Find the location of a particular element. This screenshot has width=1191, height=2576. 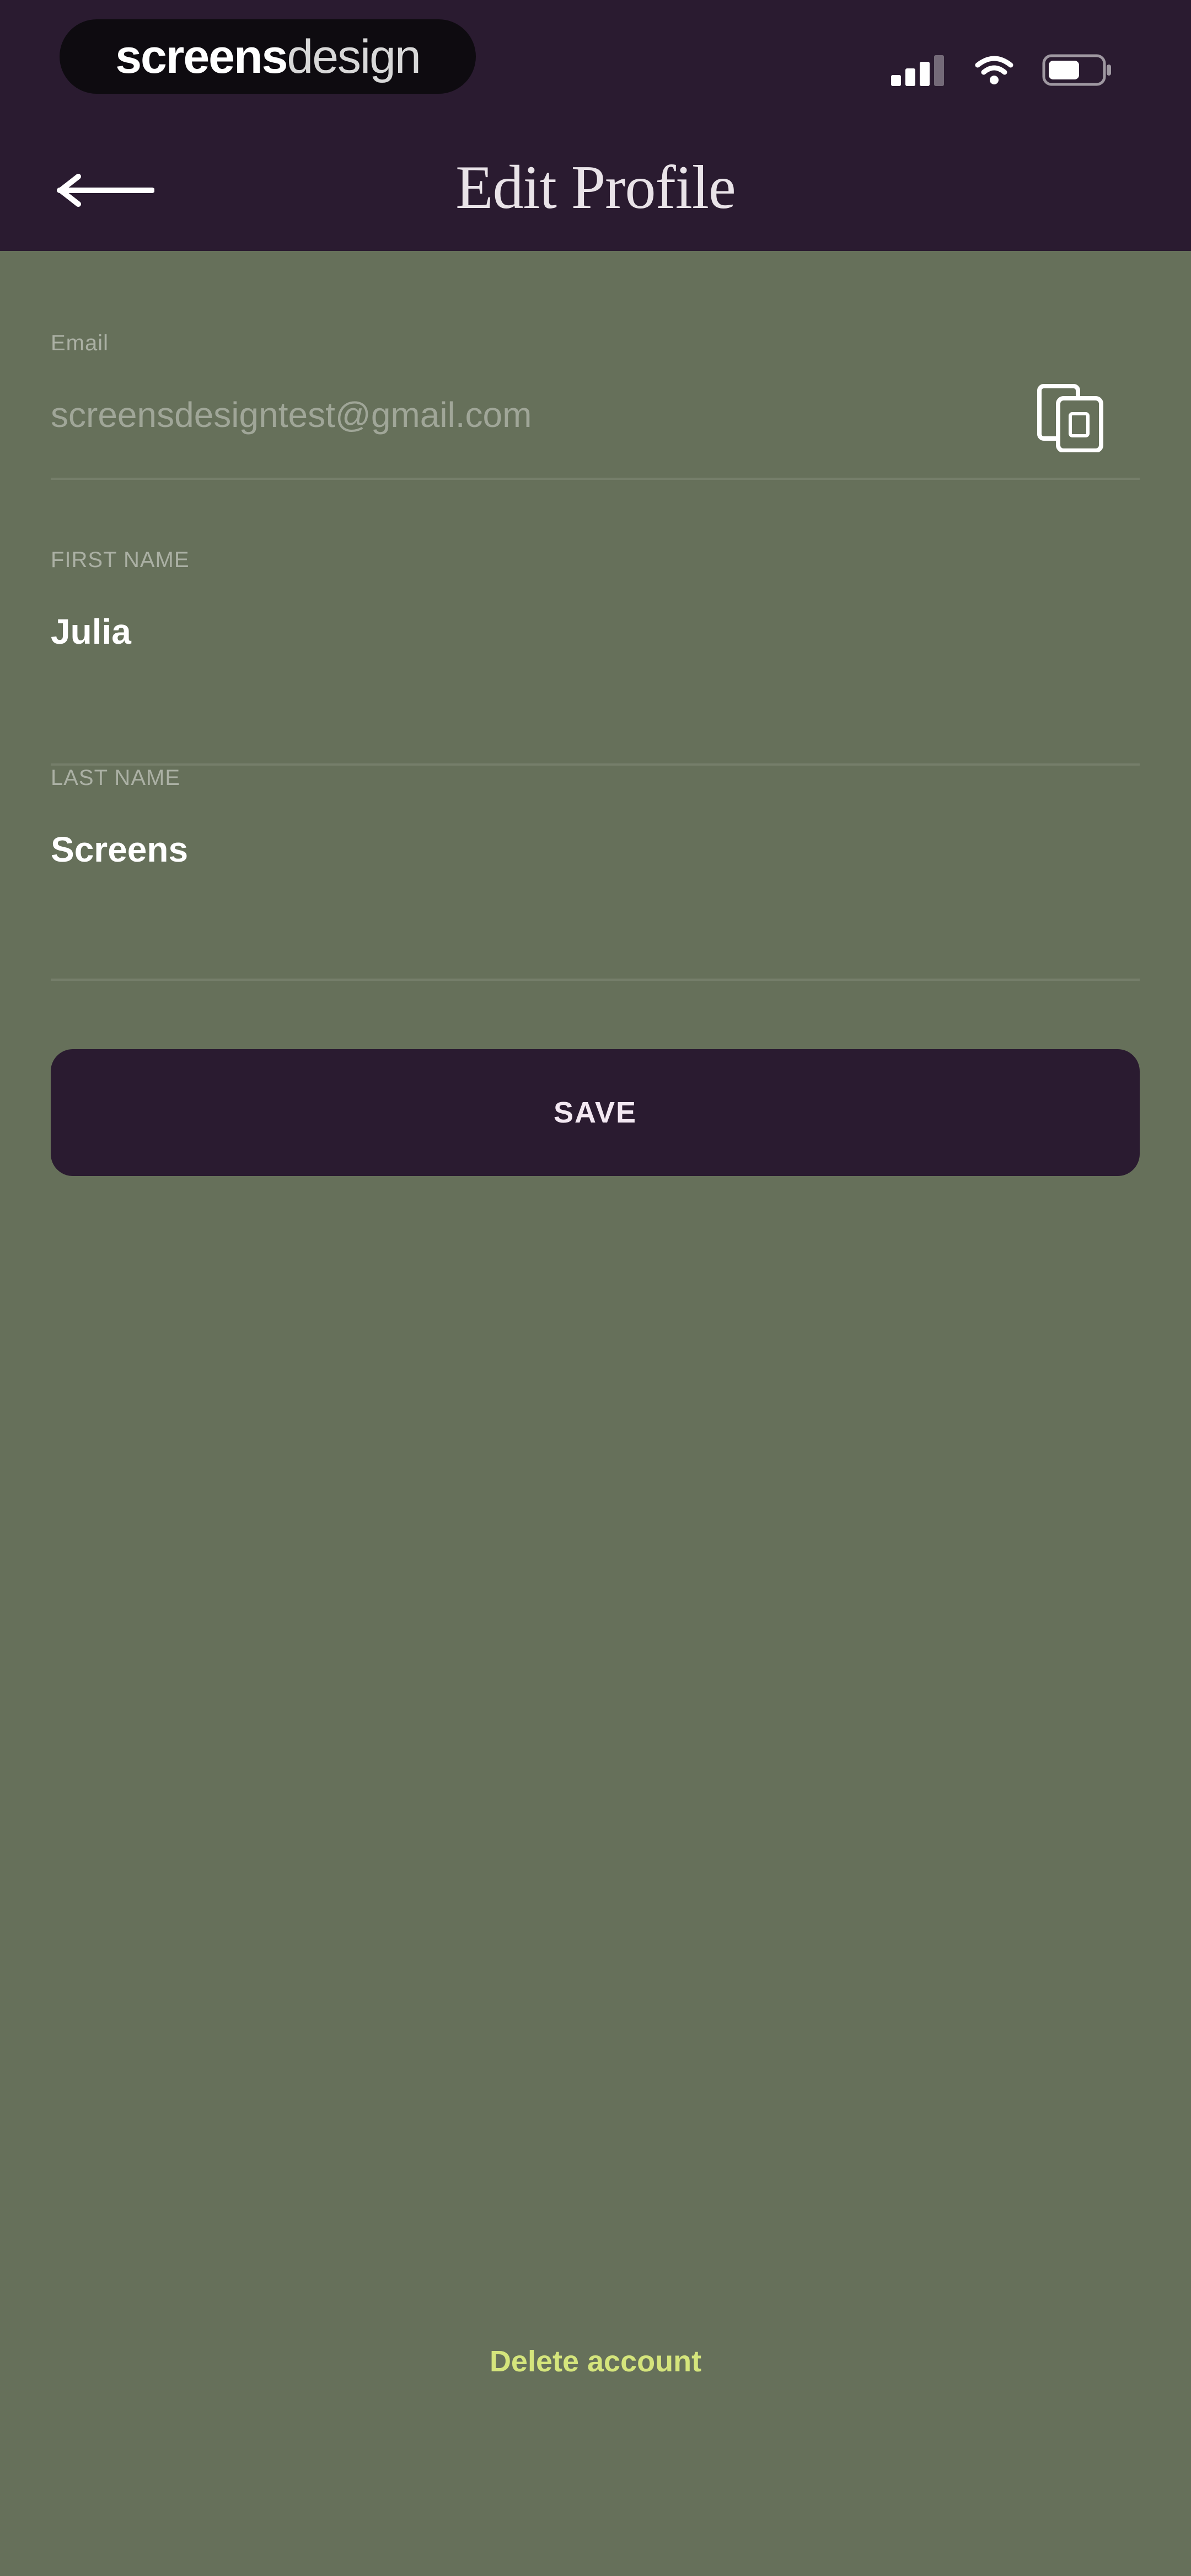

email-field-group: Email screensdesigntest@gmail.com is located at coordinates (595, 405).